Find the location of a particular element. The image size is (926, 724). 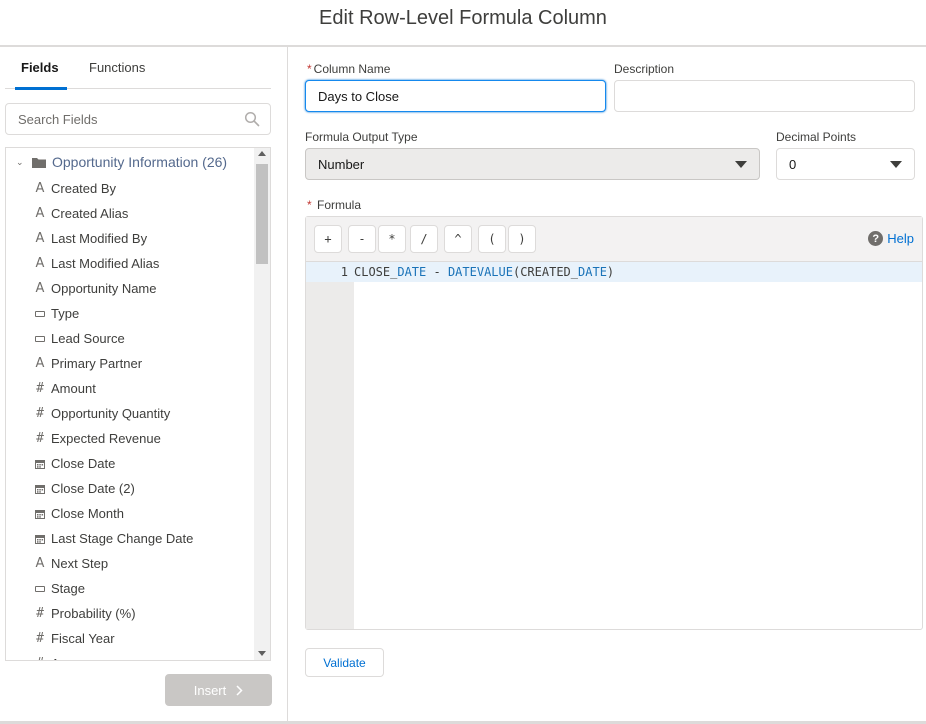

field-item-label: Close Month is located at coordinates (87, 513).